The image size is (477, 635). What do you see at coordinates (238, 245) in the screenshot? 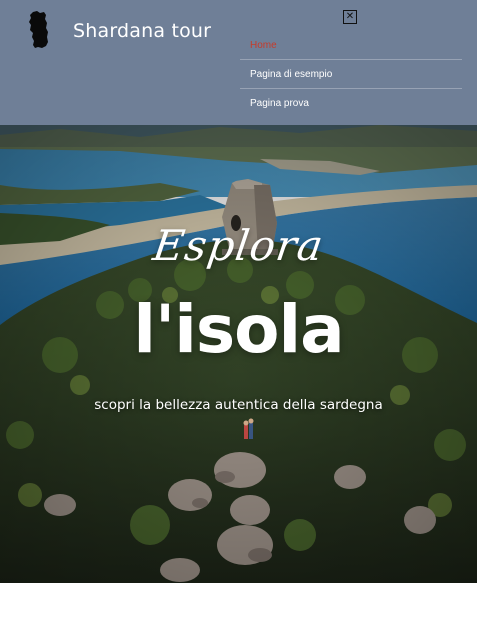
I see `hero-kicker: Esplora` at bounding box center [238, 245].